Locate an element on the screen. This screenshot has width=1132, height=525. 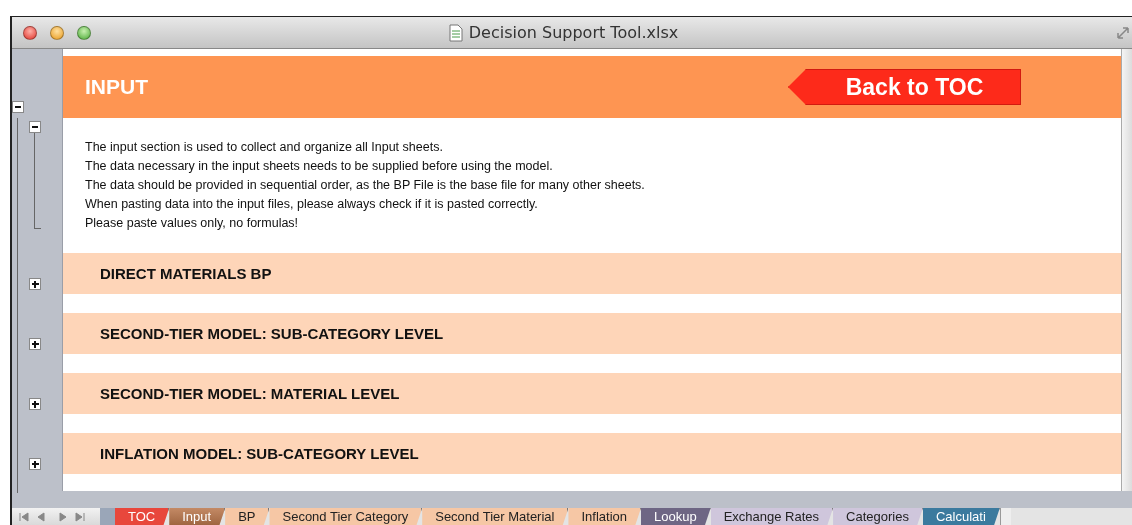
document-icon is located at coordinates (455, 32).